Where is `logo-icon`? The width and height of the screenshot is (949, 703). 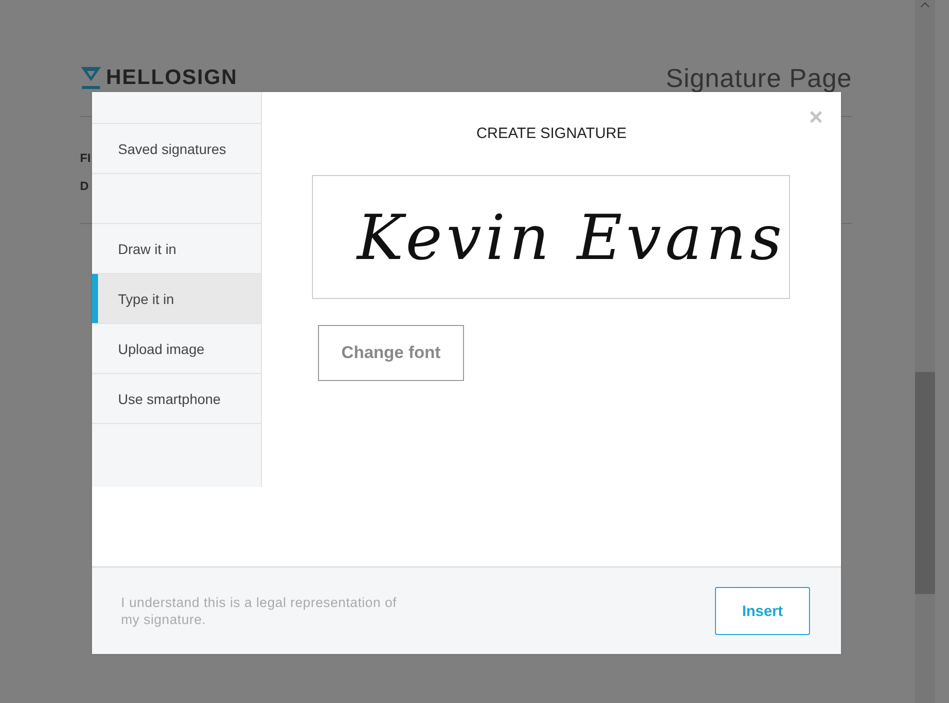 logo-icon is located at coordinates (91, 78).